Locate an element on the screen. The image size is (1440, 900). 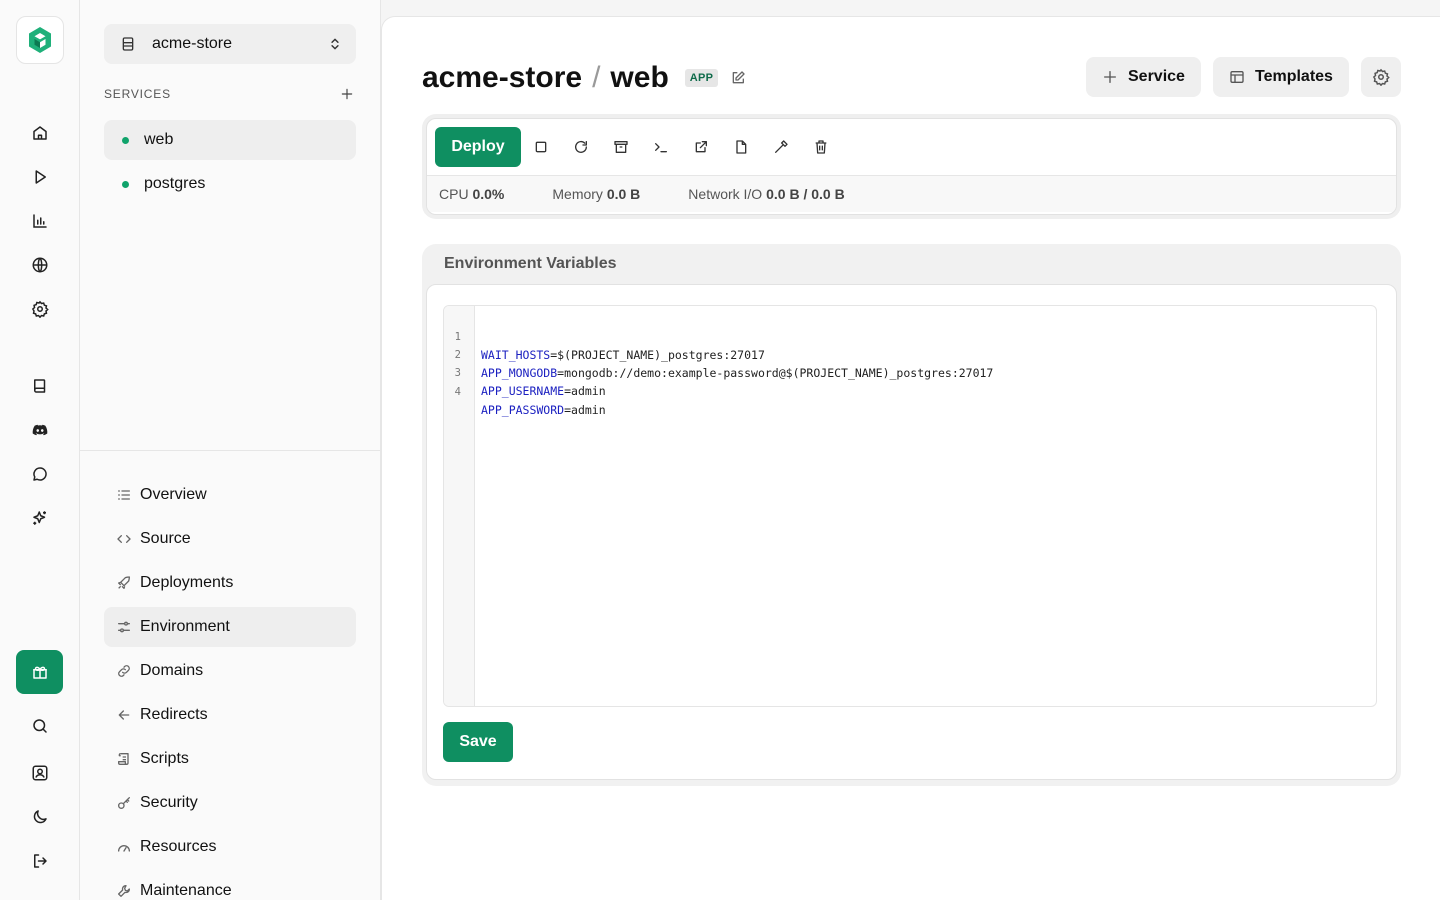
deployments-button is located at coordinates (40, 177).